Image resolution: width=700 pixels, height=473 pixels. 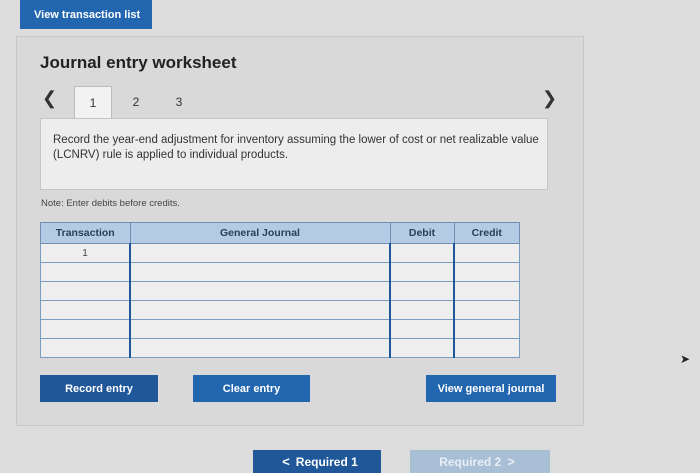 I want to click on worksheet-title: Journal entry worksheet, so click(x=138, y=62).